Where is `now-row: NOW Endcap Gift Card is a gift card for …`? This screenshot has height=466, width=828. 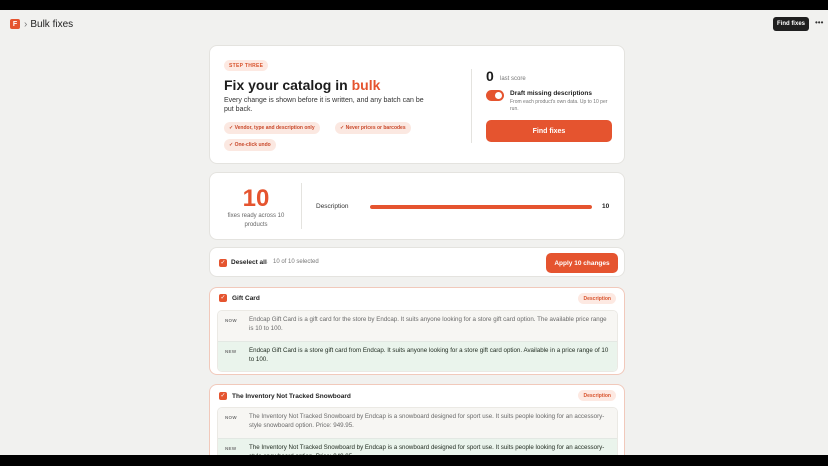 now-row: NOW Endcap Gift Card is a gift card for … is located at coordinates (417, 326).